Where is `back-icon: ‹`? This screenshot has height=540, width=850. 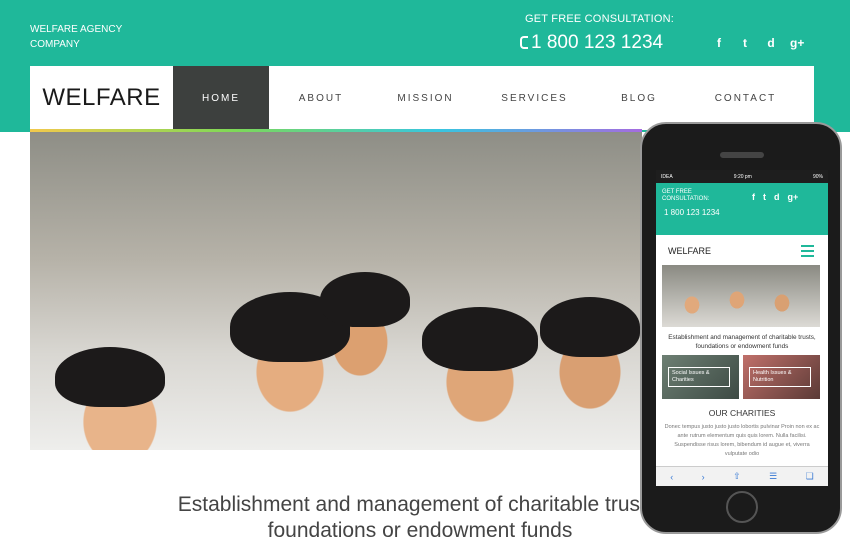
back-icon: ‹ is located at coordinates (671, 477).